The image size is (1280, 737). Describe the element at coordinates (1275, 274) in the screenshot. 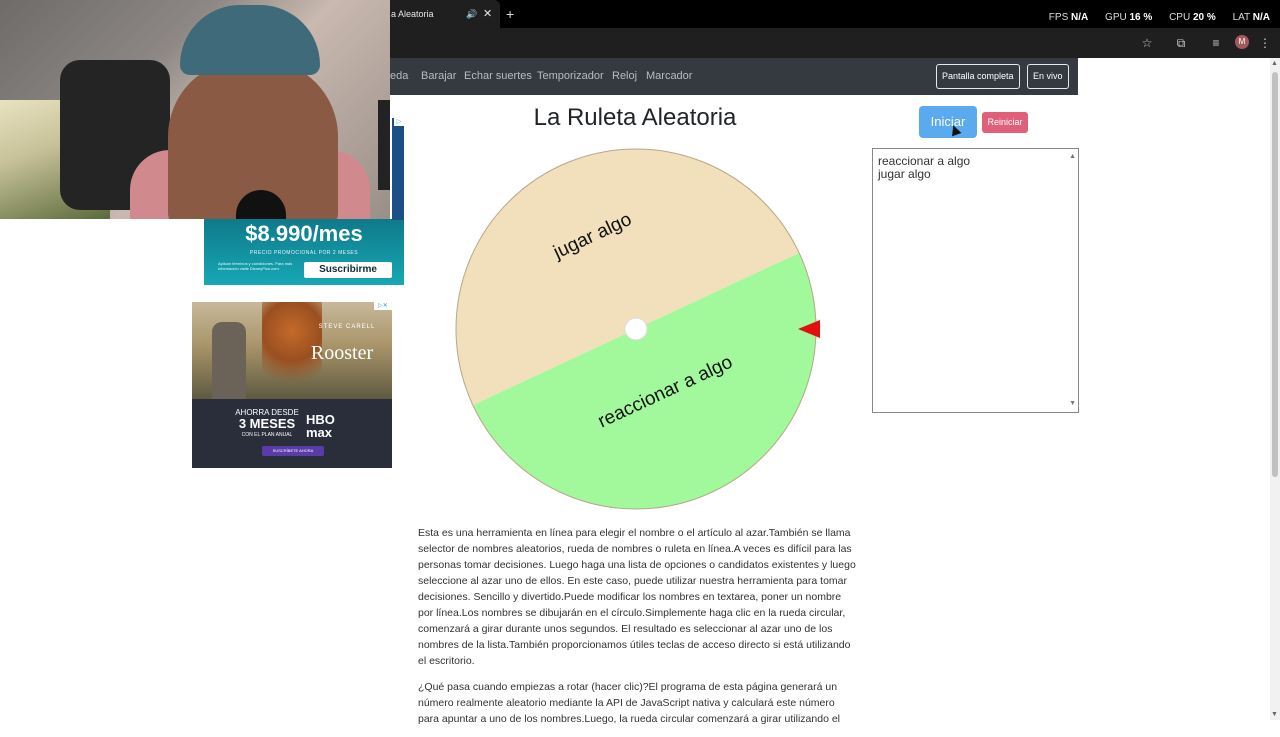

I see `scrollbar-thumb` at that location.